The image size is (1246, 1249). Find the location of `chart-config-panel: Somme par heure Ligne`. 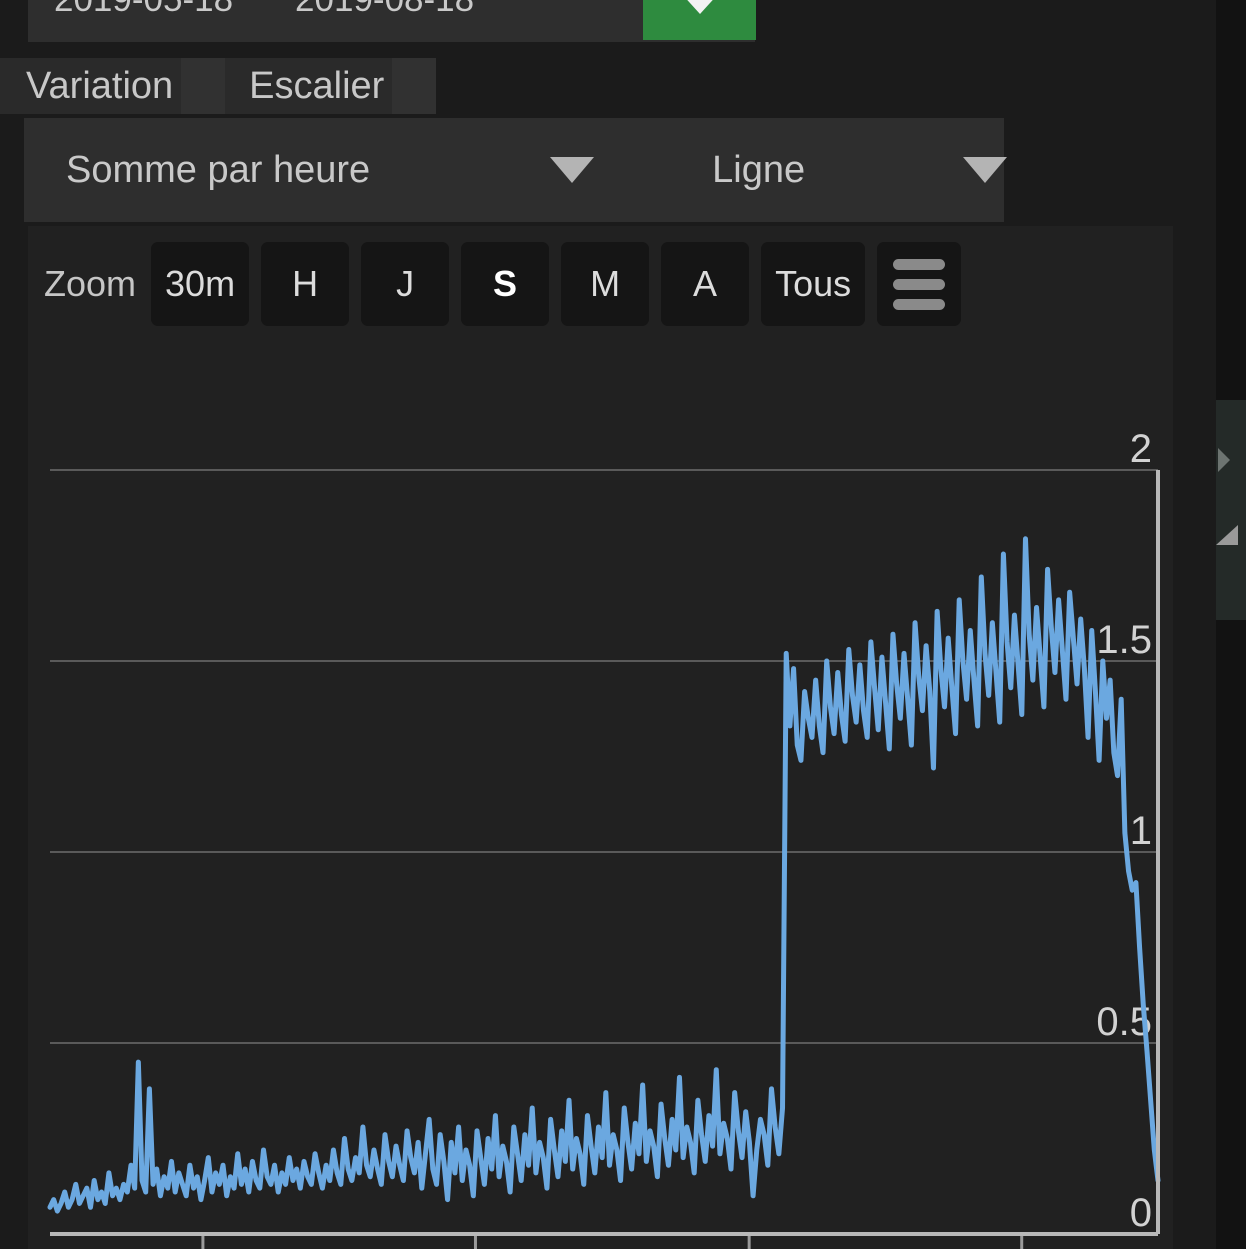

chart-config-panel: Somme par heure Ligne is located at coordinates (516, 170).